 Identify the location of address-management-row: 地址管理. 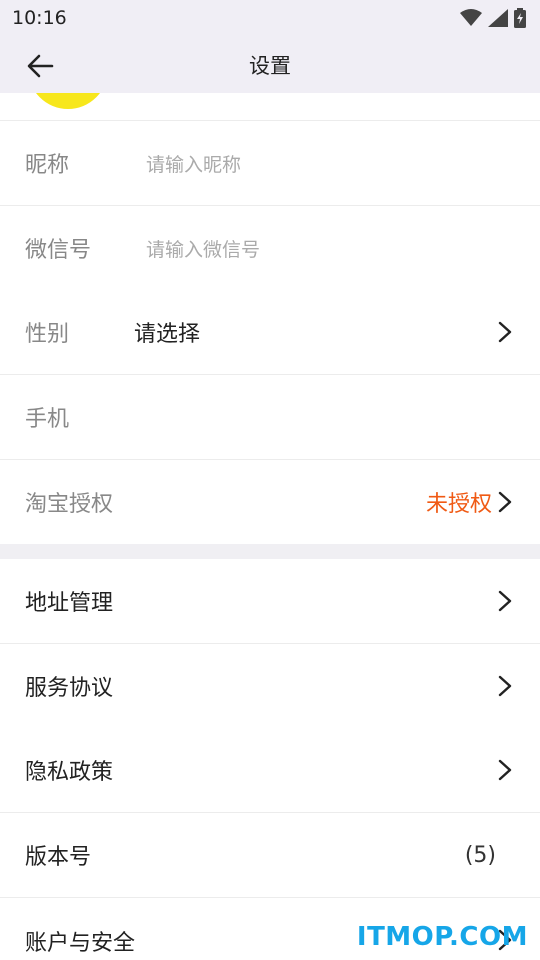
(270, 601).